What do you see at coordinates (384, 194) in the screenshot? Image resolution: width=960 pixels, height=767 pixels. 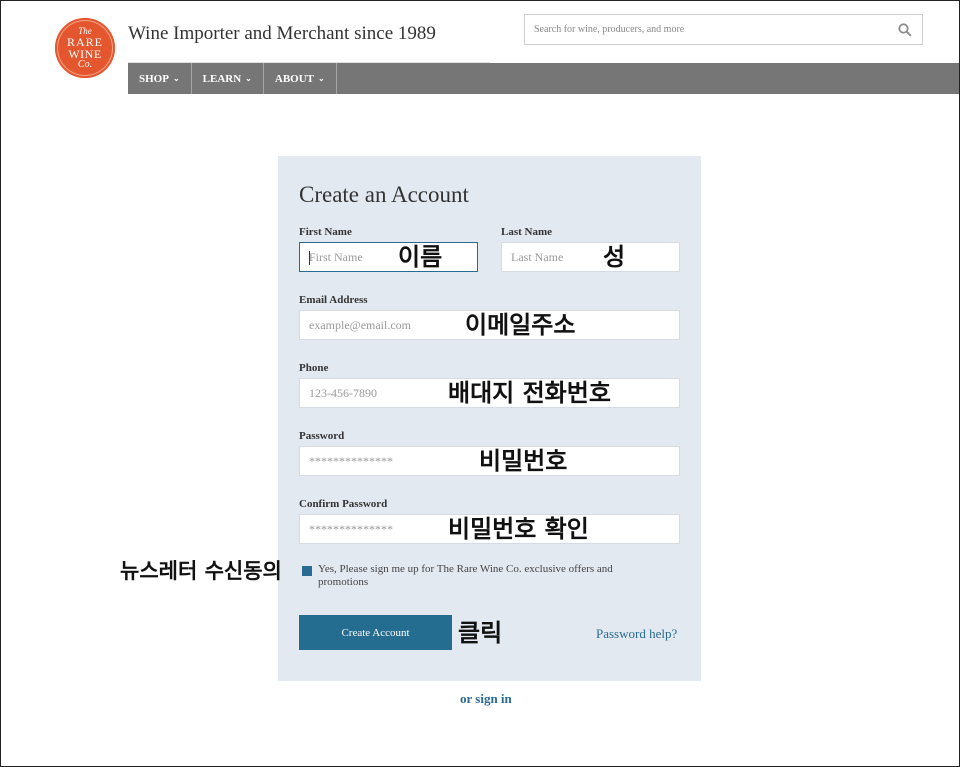 I see `page-title: Create an Account` at bounding box center [384, 194].